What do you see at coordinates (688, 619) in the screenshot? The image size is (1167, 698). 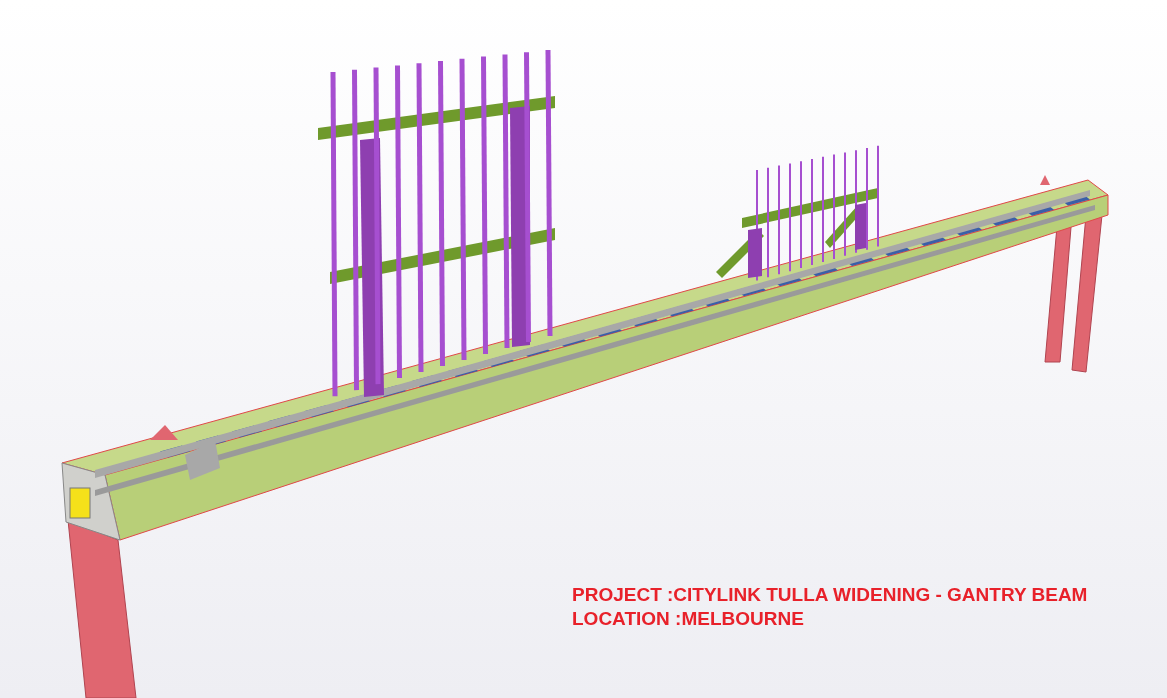 I see `caption-line: LOCATION :MELBOURNE` at bounding box center [688, 619].